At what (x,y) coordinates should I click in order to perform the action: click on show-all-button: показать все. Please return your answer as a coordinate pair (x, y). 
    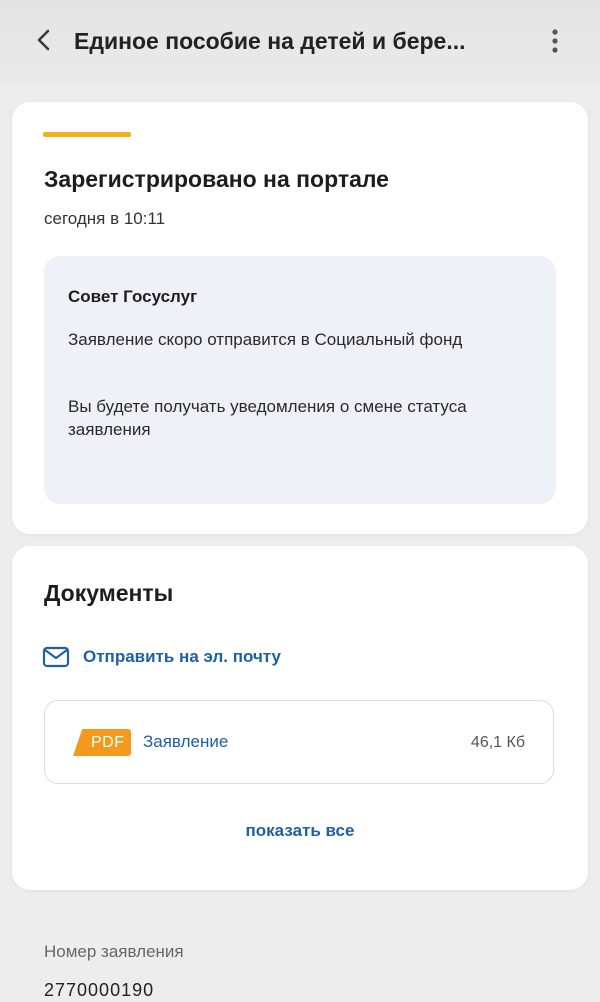
    Looking at the image, I should click on (300, 831).